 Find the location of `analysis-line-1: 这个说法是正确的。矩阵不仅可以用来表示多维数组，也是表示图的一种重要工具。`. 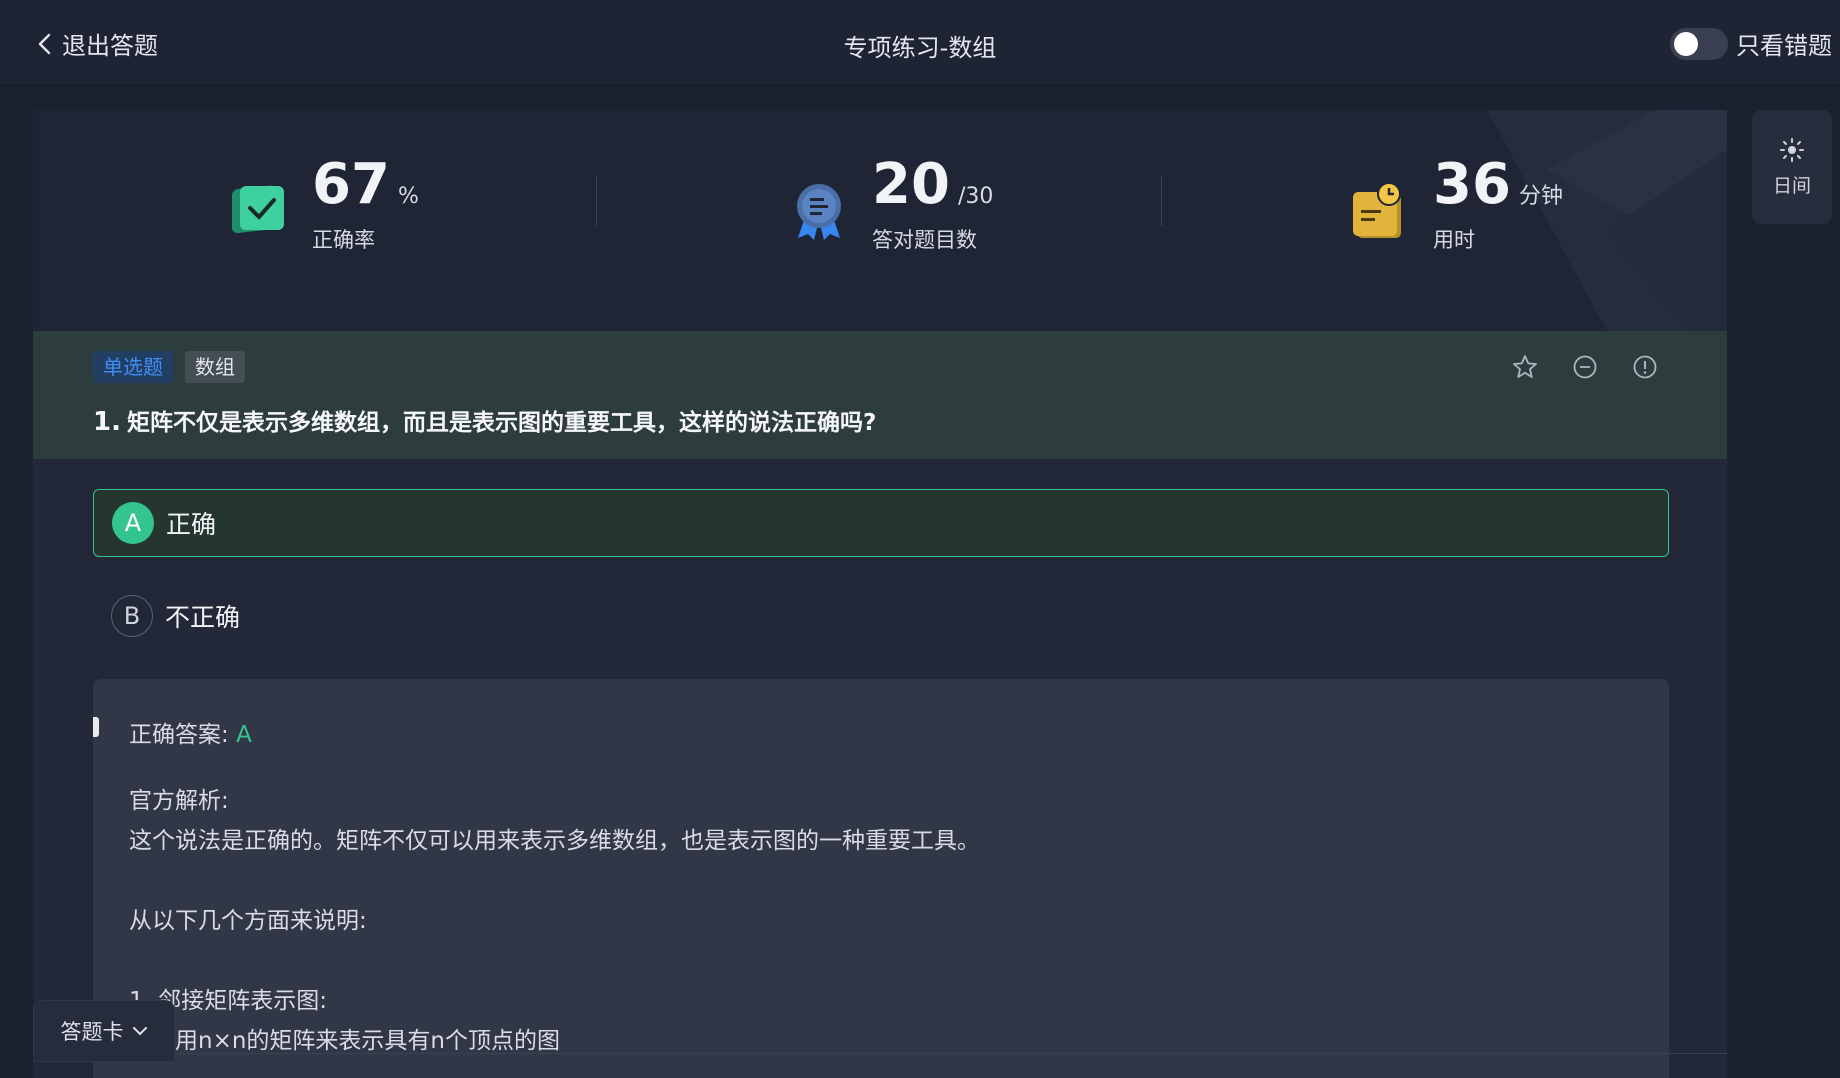

analysis-line-1: 这个说法是正确的。矩阵不仅可以用来表示多维数组，也是表示图的一种重要工具。 is located at coordinates (554, 841).